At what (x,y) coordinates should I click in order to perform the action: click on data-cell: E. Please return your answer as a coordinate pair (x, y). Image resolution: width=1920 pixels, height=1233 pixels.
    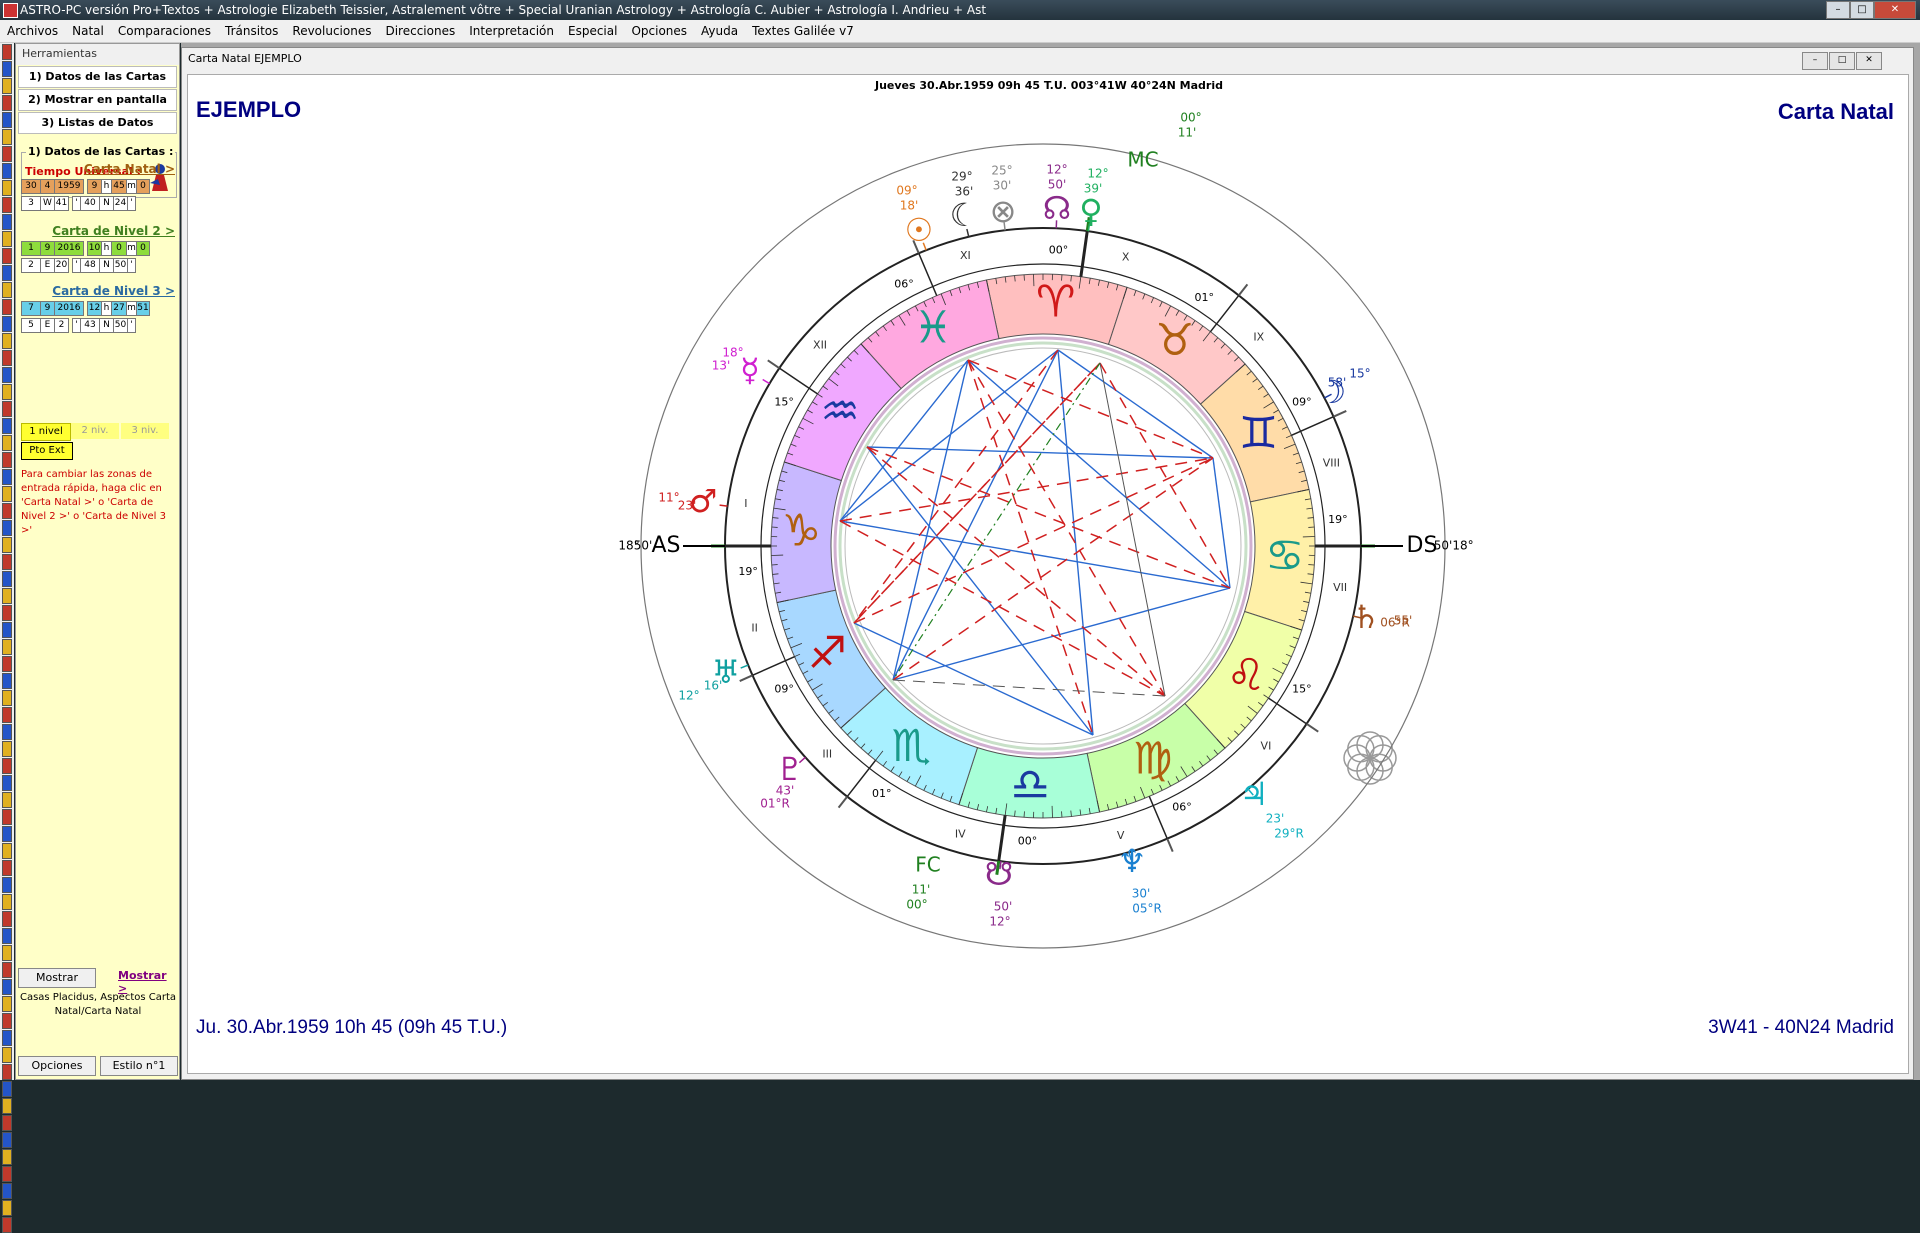
    Looking at the image, I should click on (47, 265).